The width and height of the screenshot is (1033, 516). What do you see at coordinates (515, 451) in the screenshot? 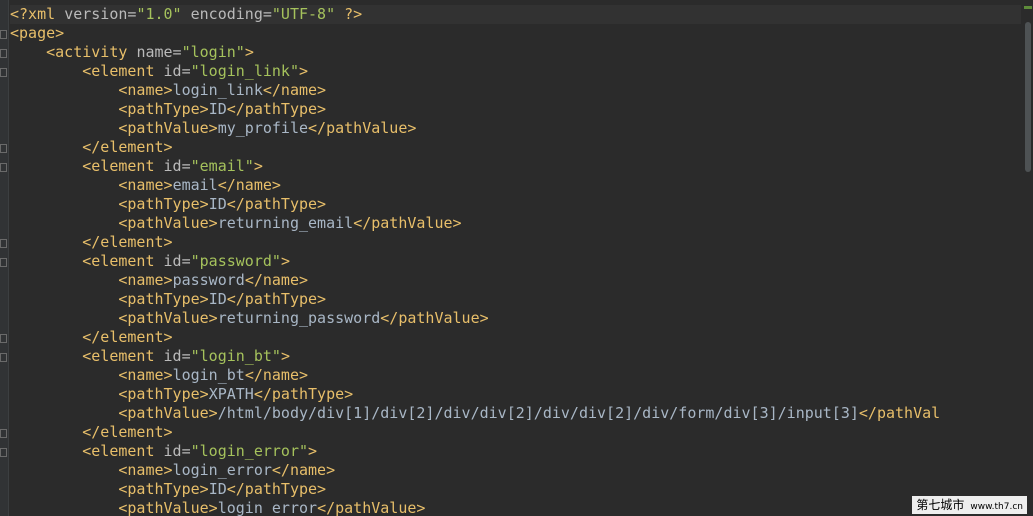
I see `code-line: <element id="login_error">` at bounding box center [515, 451].